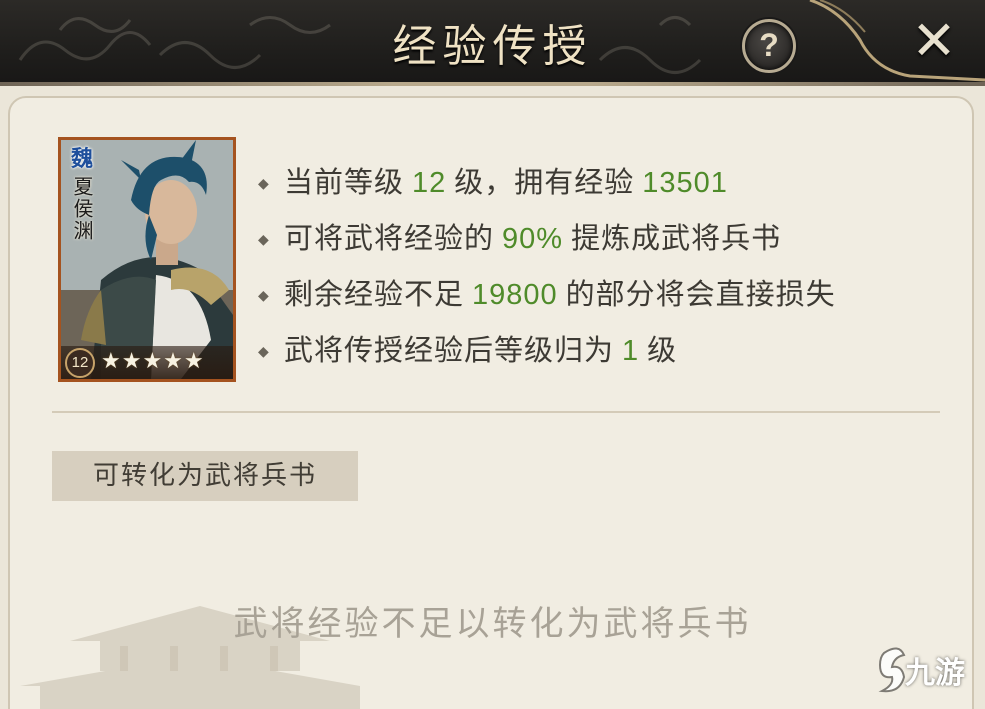 The image size is (985, 709). Describe the element at coordinates (81, 159) in the screenshot. I see `faction-badge: 魏` at that location.